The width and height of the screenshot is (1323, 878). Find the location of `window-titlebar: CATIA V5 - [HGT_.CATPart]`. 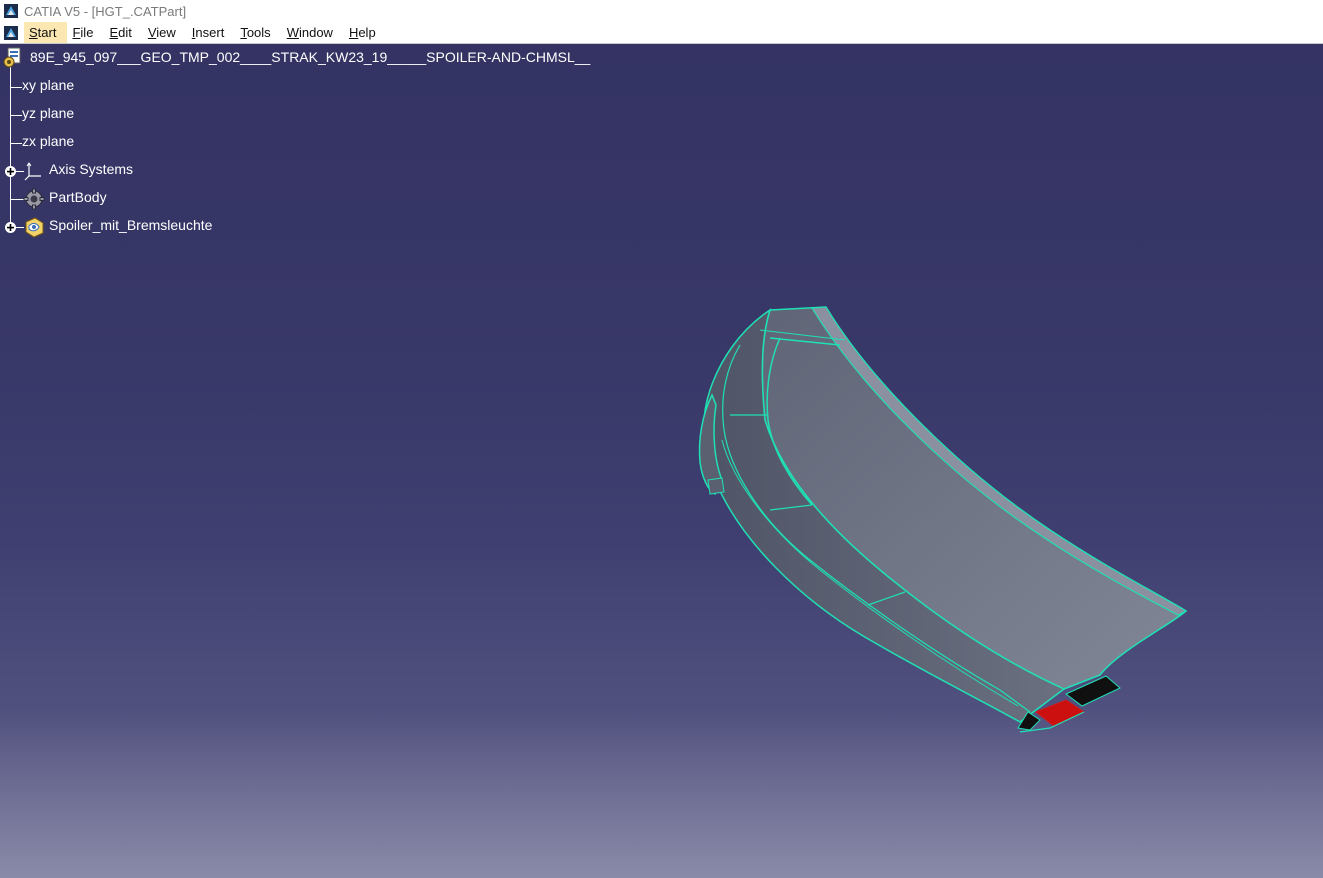

window-titlebar: CATIA V5 - [HGT_.CATPart] is located at coordinates (661, 11).